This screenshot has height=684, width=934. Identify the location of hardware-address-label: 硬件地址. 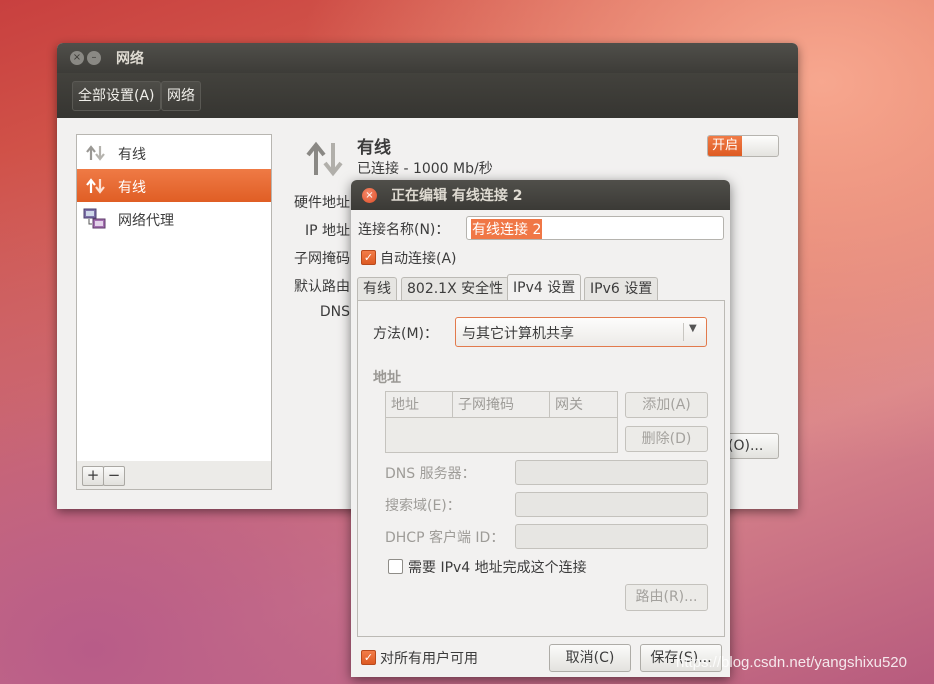
(322, 203).